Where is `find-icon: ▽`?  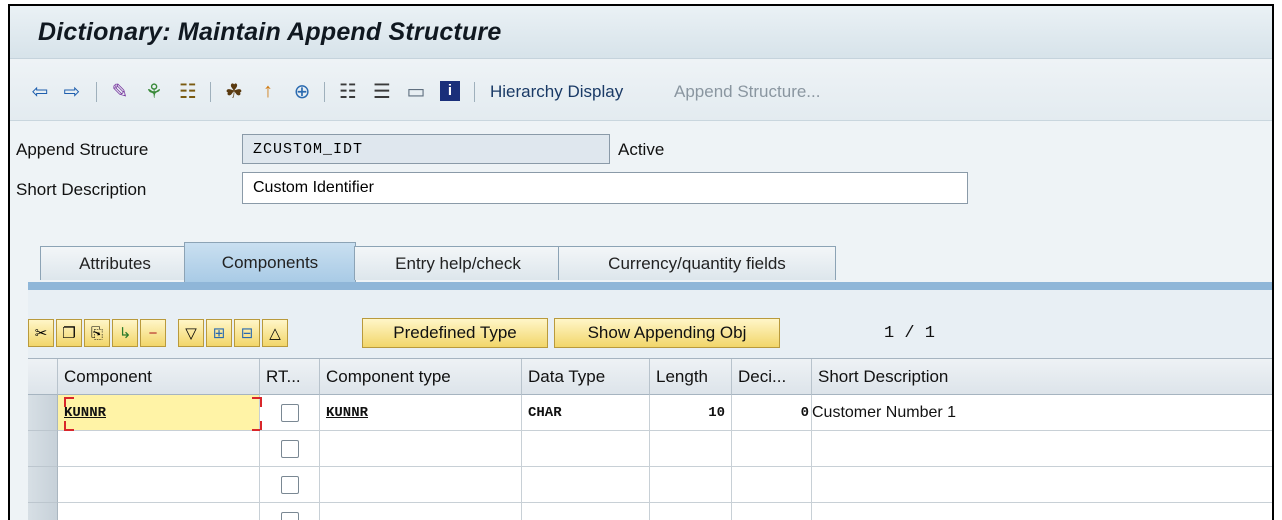
find-icon: ▽ is located at coordinates (191, 333).